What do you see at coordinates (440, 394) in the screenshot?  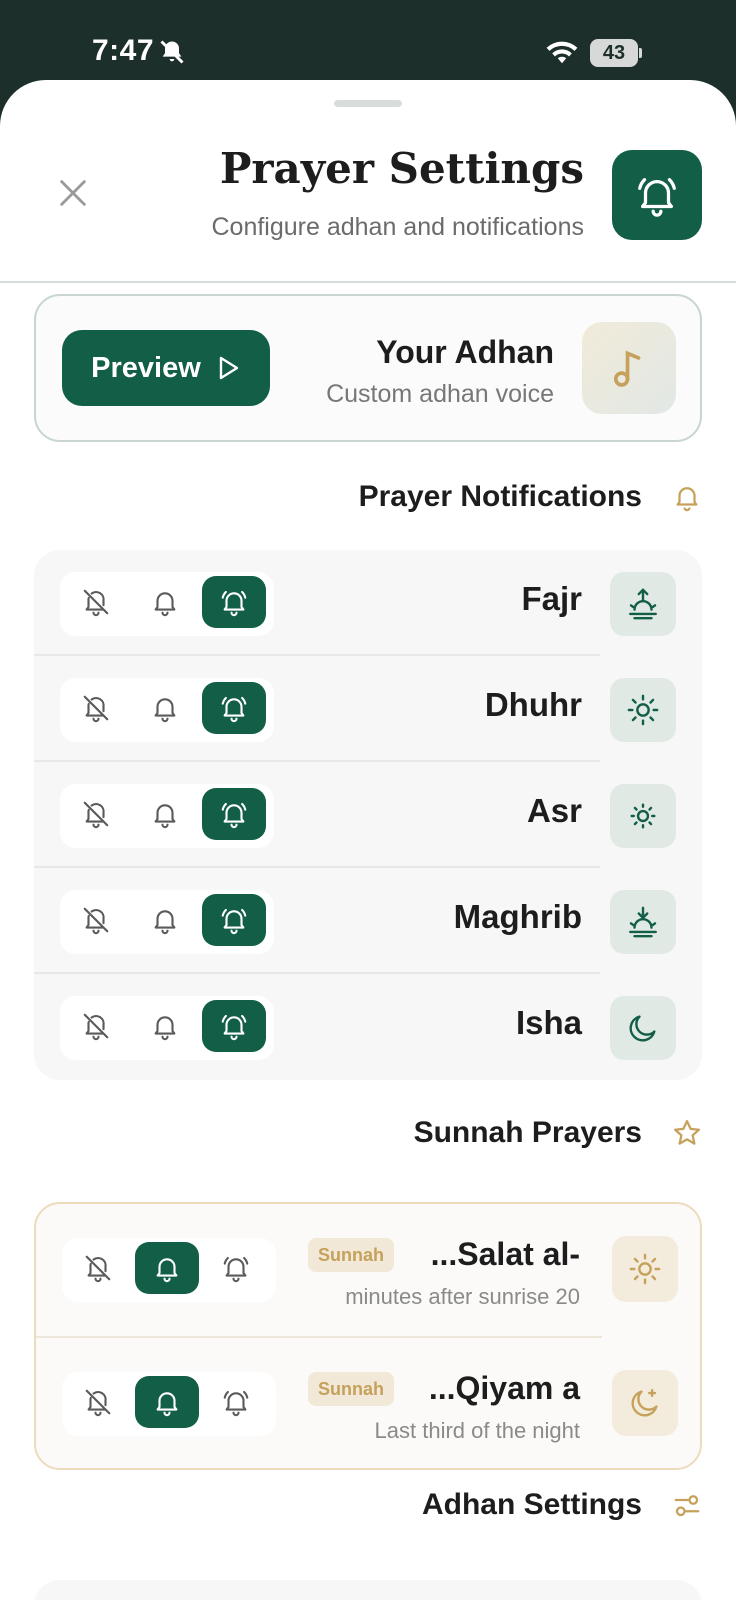 I see `adhan-subtitle: Custom adhan voice` at bounding box center [440, 394].